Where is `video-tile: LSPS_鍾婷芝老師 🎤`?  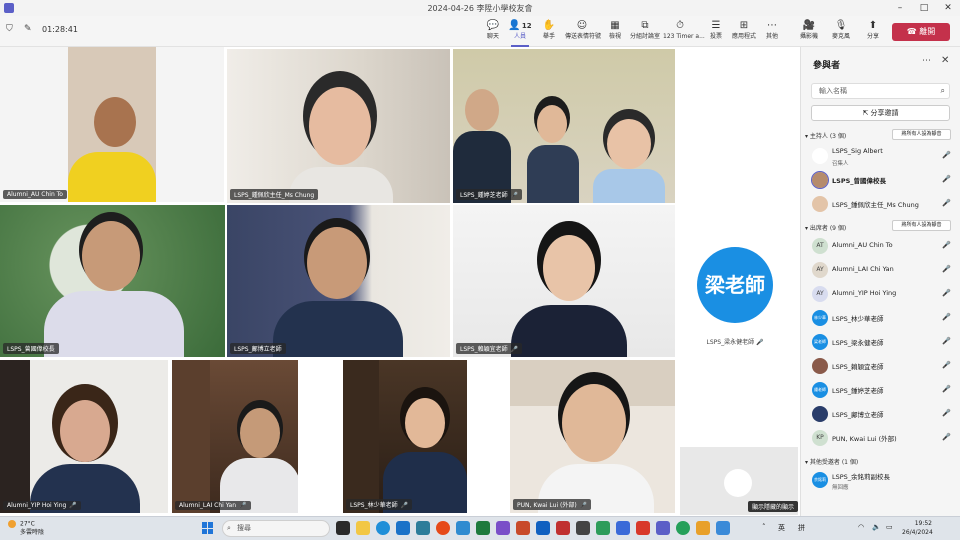
video-tile: LSPS_鍾婷芝老師 🎤 is located at coordinates (564, 126).